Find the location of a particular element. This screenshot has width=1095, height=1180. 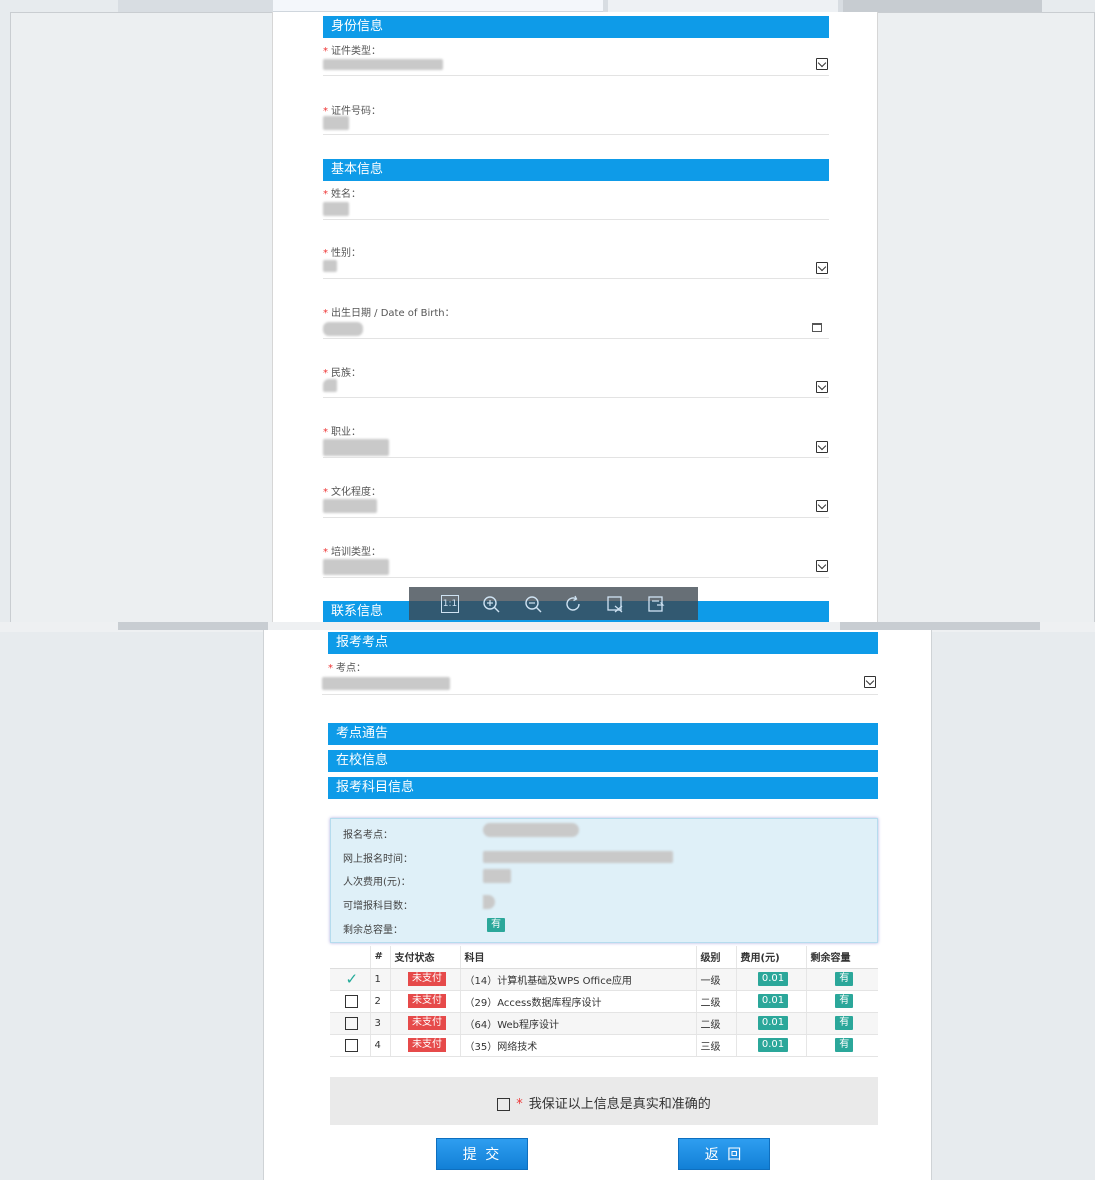

table-row: ✓ 1 未支付 （14）计算机基础及WPS Office应用 一级 0.01 有 is located at coordinates (604, 979).